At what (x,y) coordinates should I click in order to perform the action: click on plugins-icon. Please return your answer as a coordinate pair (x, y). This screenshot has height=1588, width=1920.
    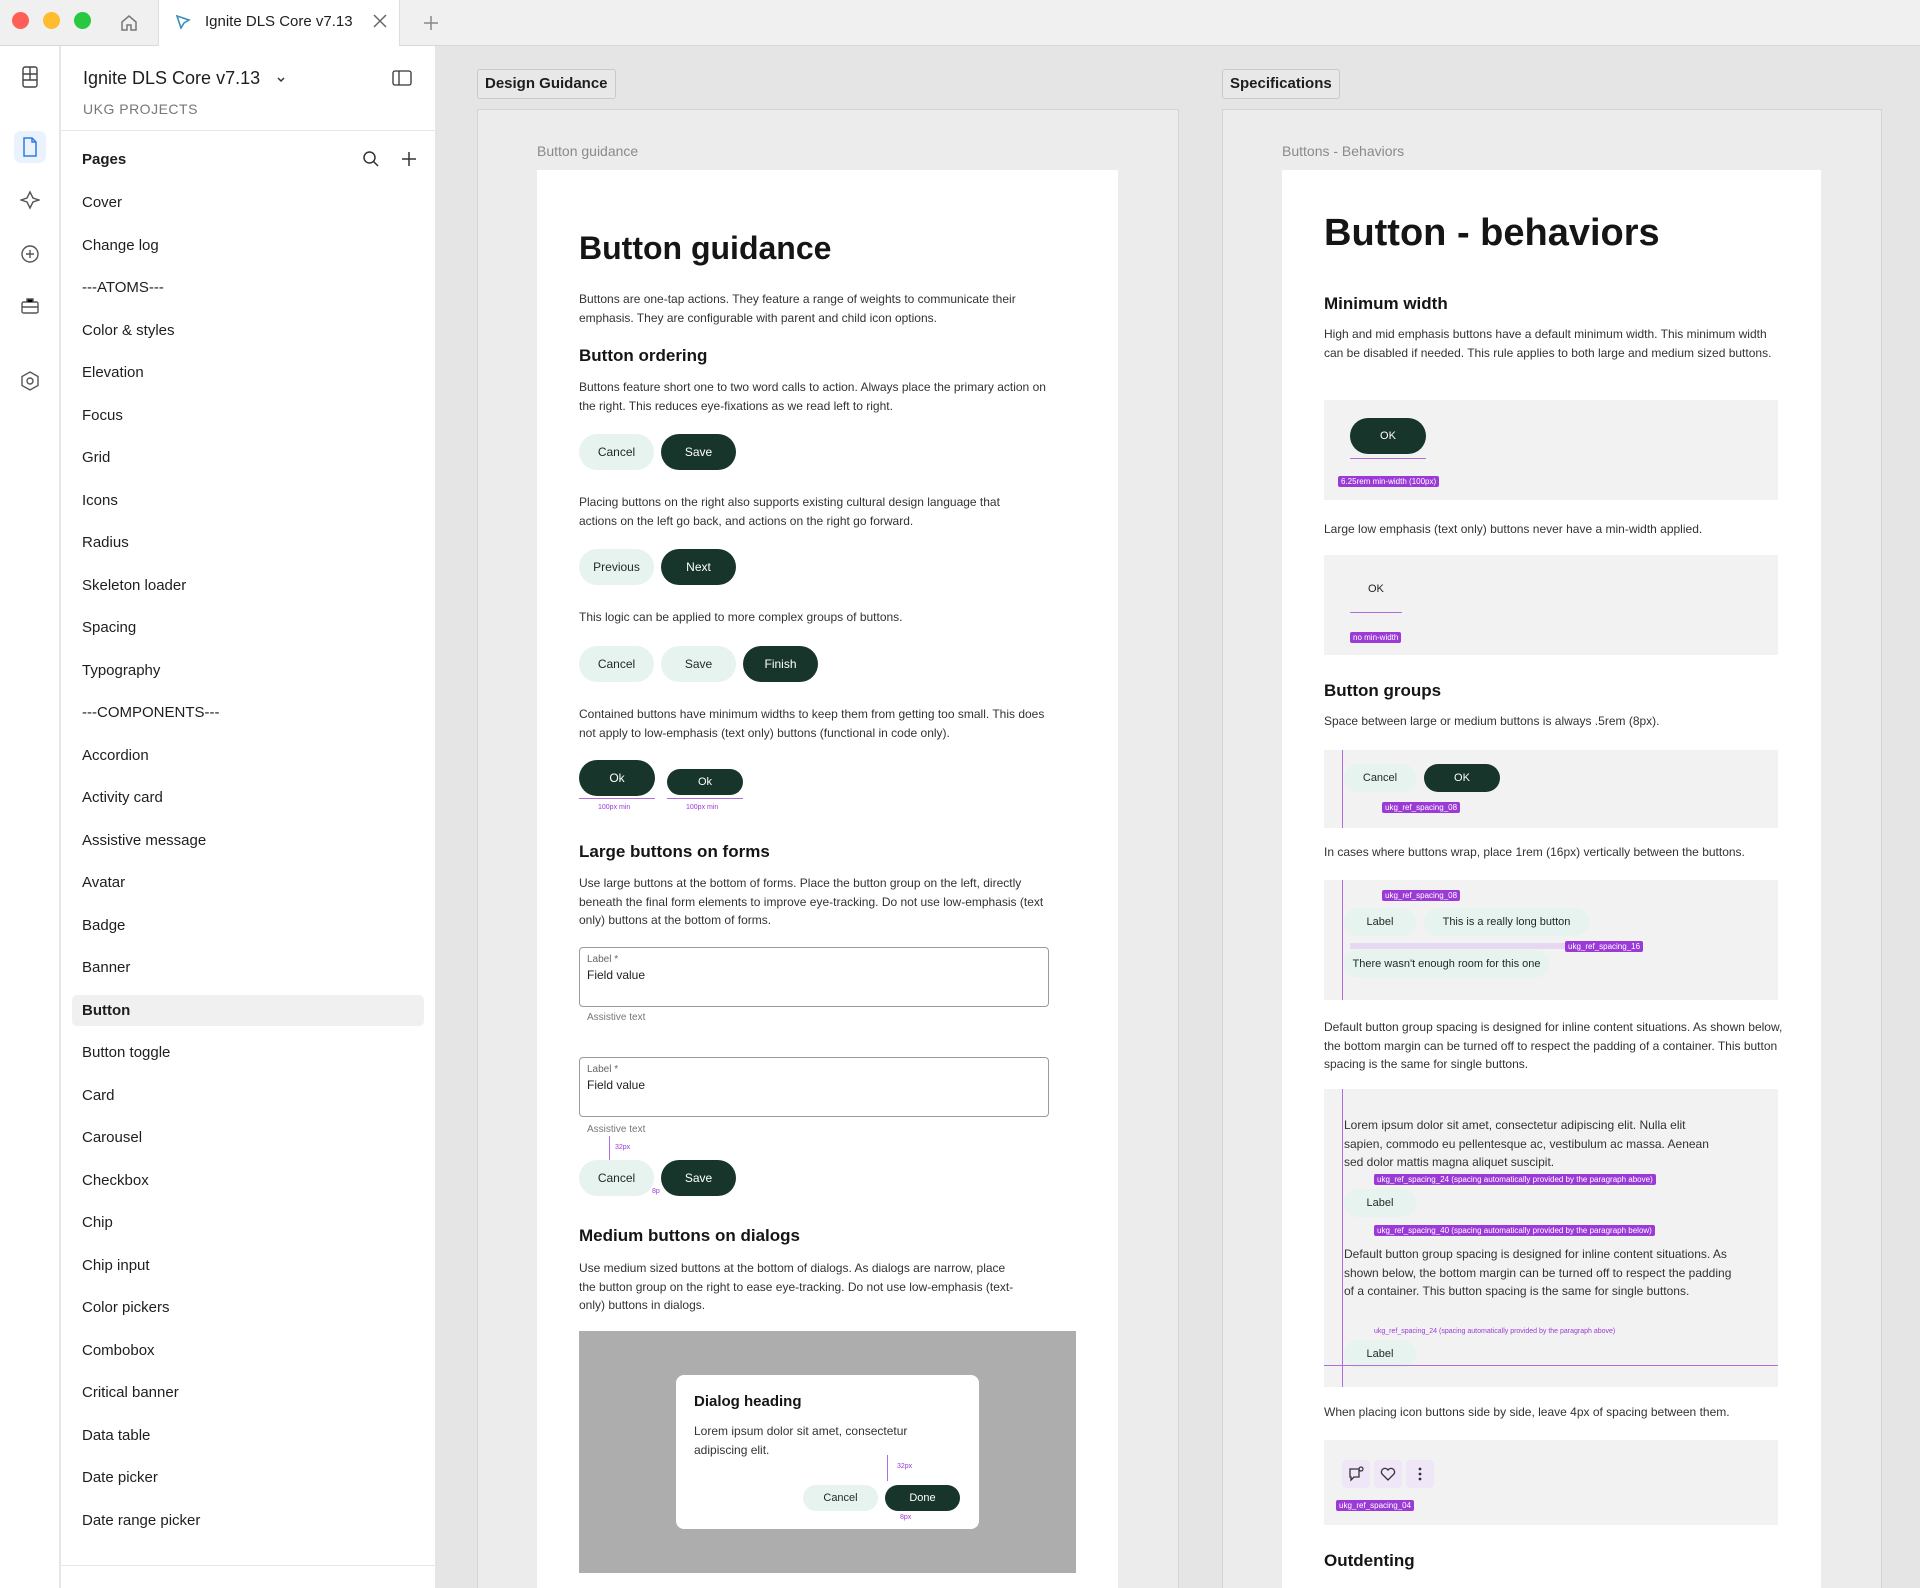
    Looking at the image, I should click on (30, 254).